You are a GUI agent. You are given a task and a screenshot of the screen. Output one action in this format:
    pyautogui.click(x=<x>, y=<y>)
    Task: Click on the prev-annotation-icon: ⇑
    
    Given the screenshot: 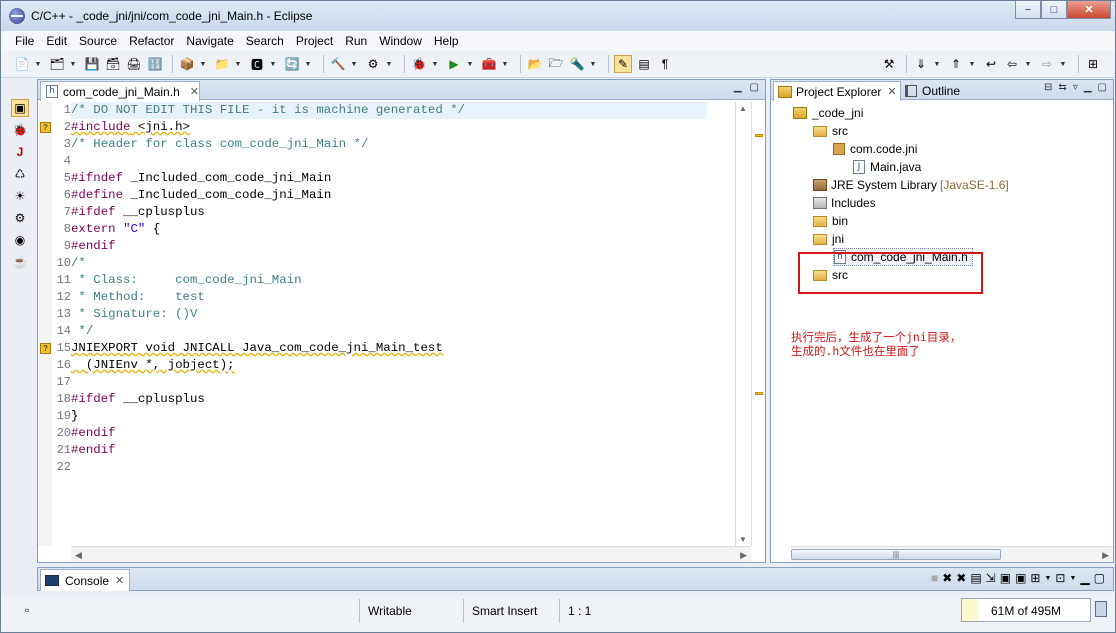 What is the action you would take?
    pyautogui.click(x=956, y=64)
    